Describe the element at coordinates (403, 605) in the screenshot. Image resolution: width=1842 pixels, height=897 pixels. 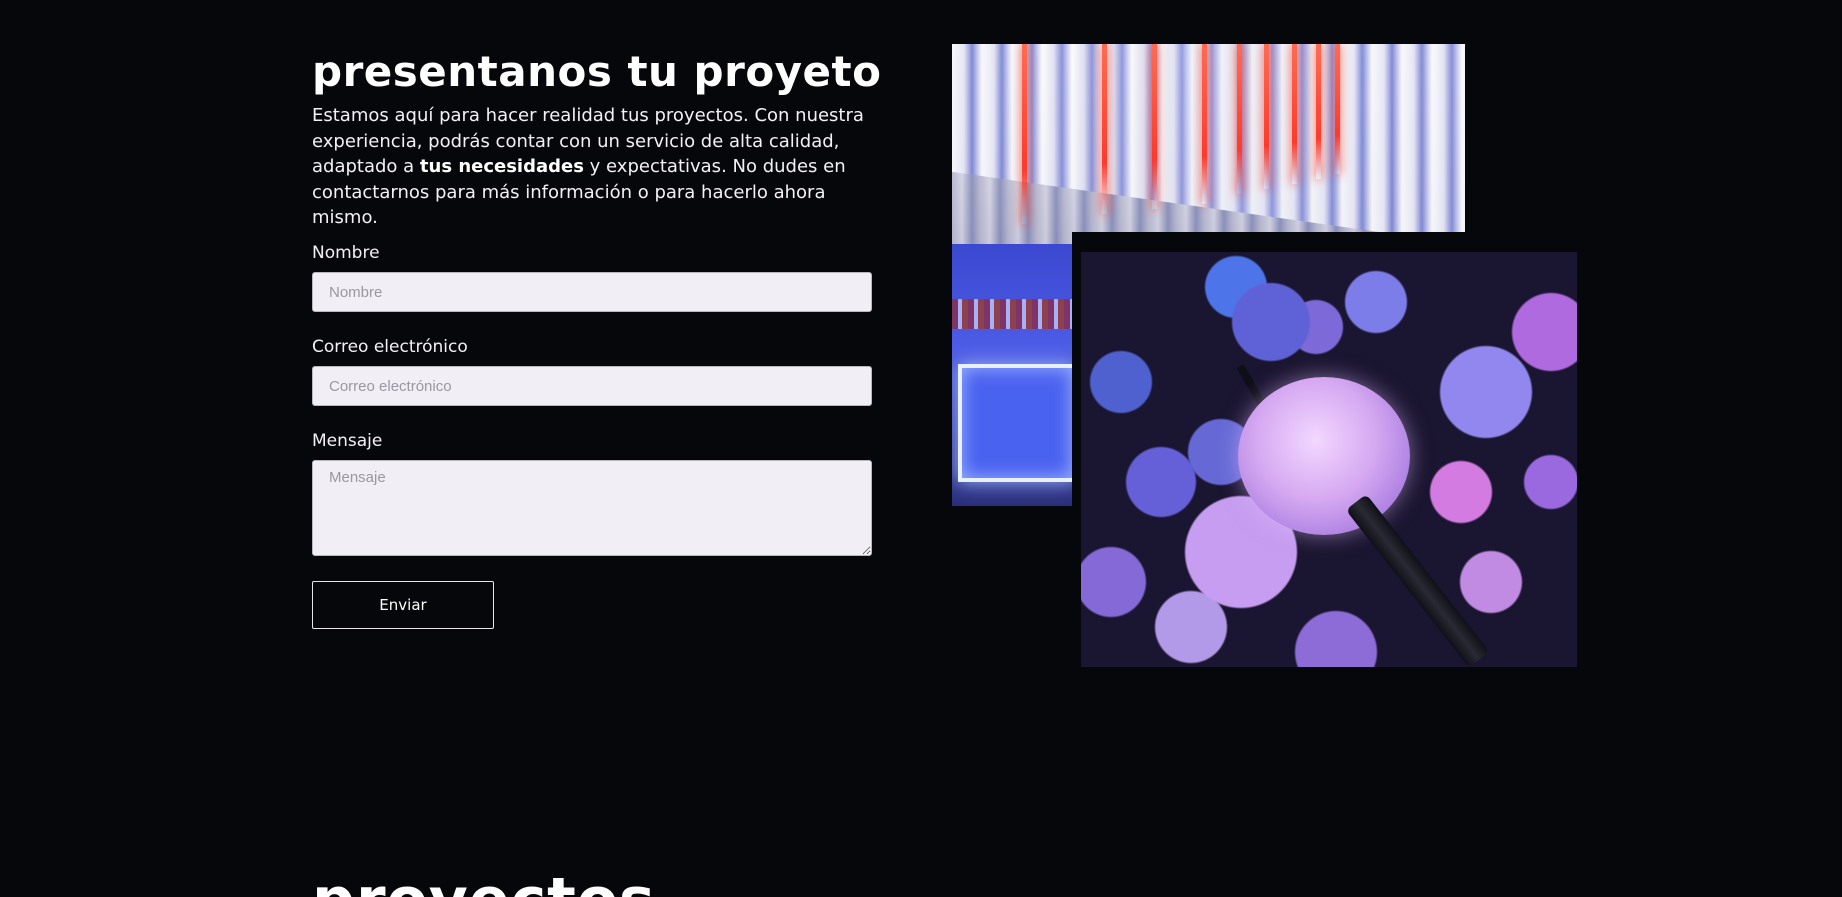
I see `submit-button: Enviar` at that location.